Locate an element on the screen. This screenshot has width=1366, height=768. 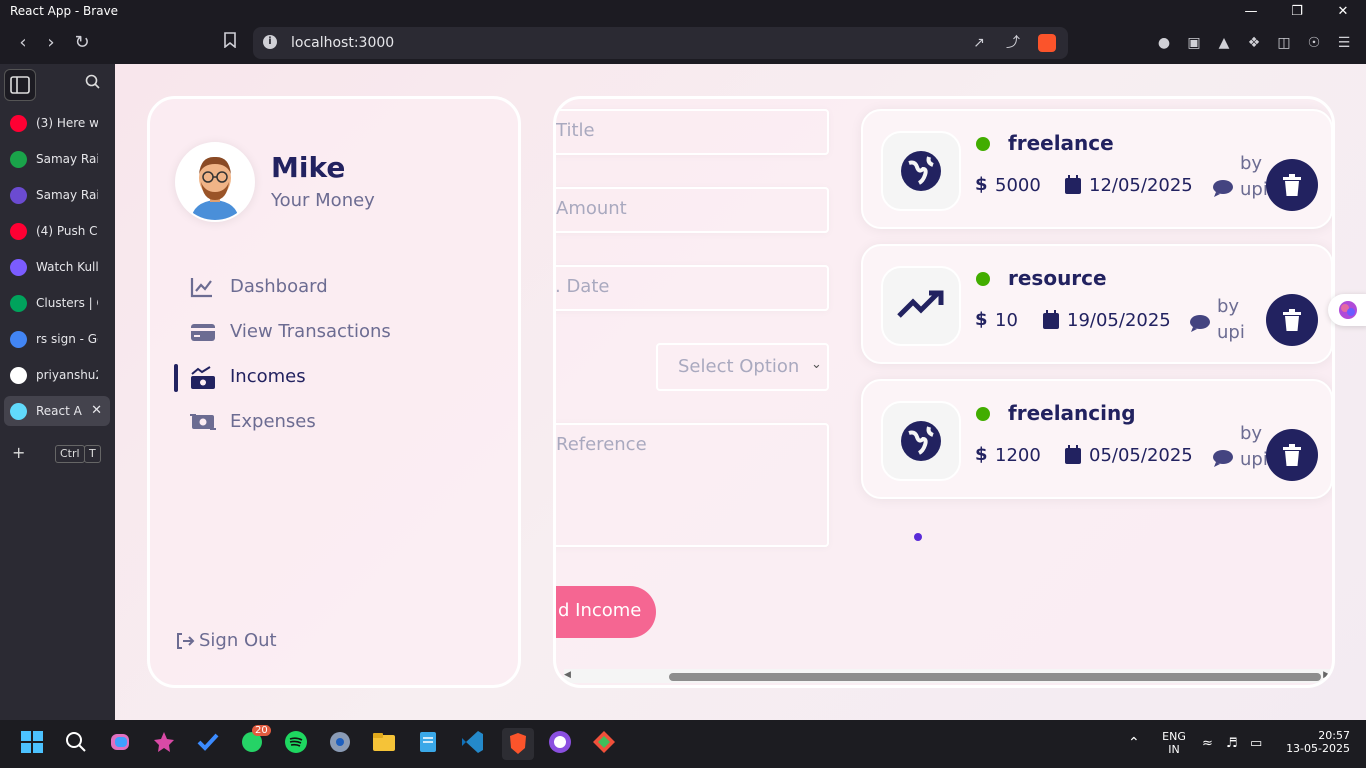
date-placeholder: . Date is located at coordinates (582, 286).